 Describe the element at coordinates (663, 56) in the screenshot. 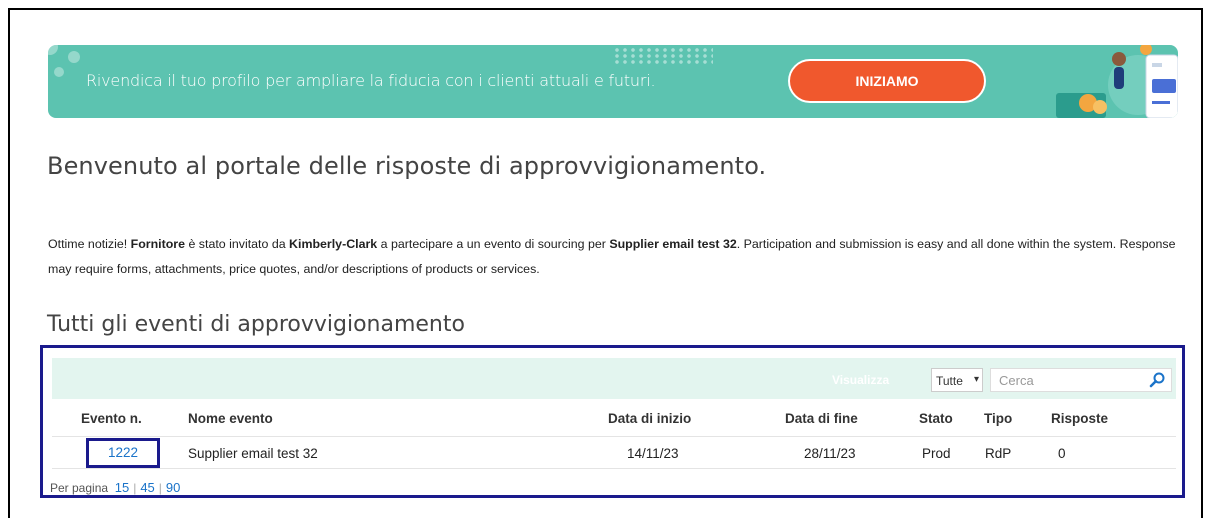

I see `banner-dots-decoration` at that location.